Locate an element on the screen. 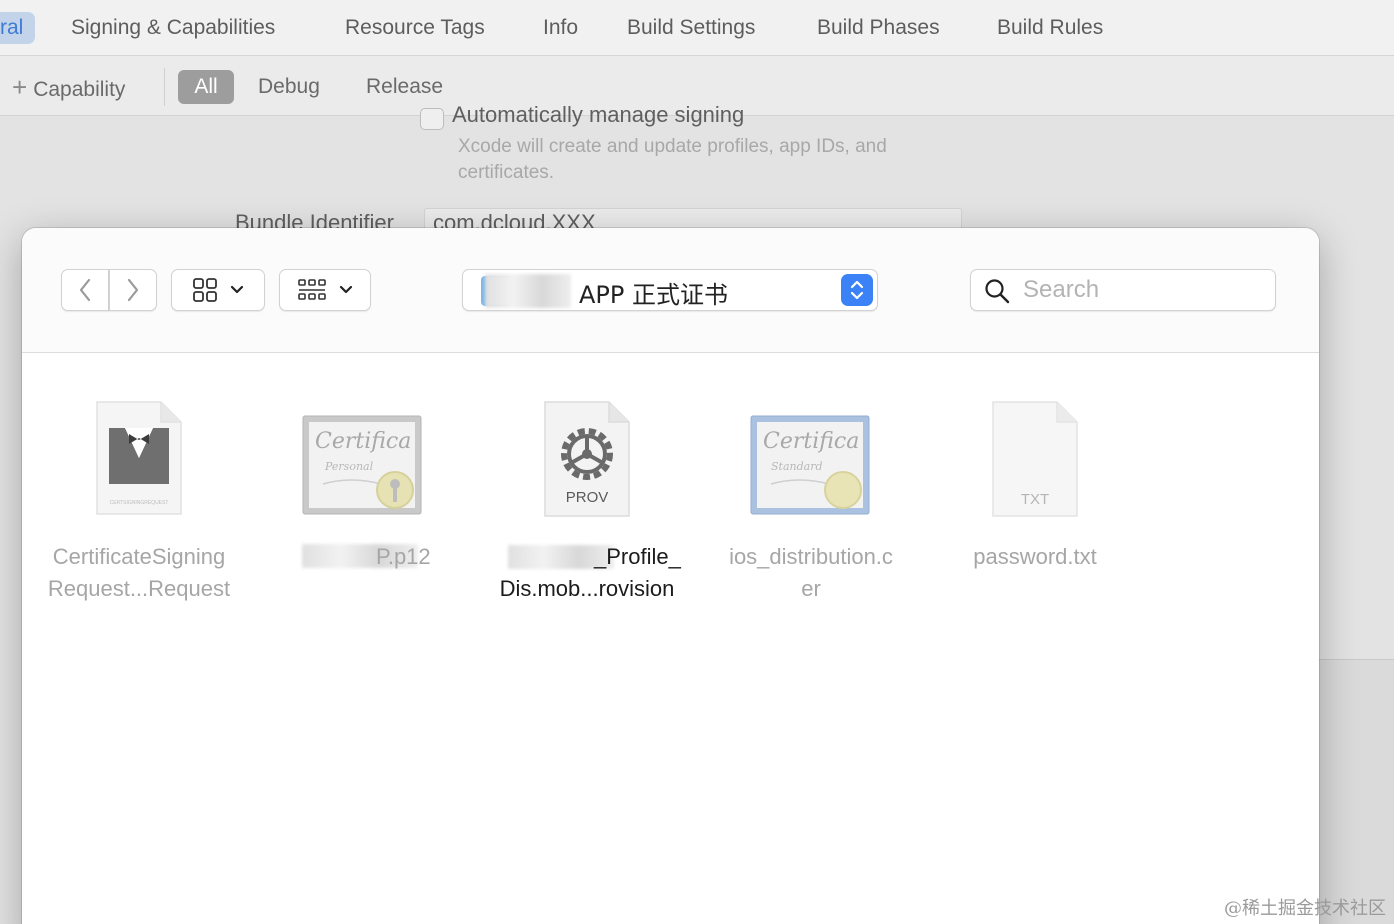  forward-button is located at coordinates (133, 290).